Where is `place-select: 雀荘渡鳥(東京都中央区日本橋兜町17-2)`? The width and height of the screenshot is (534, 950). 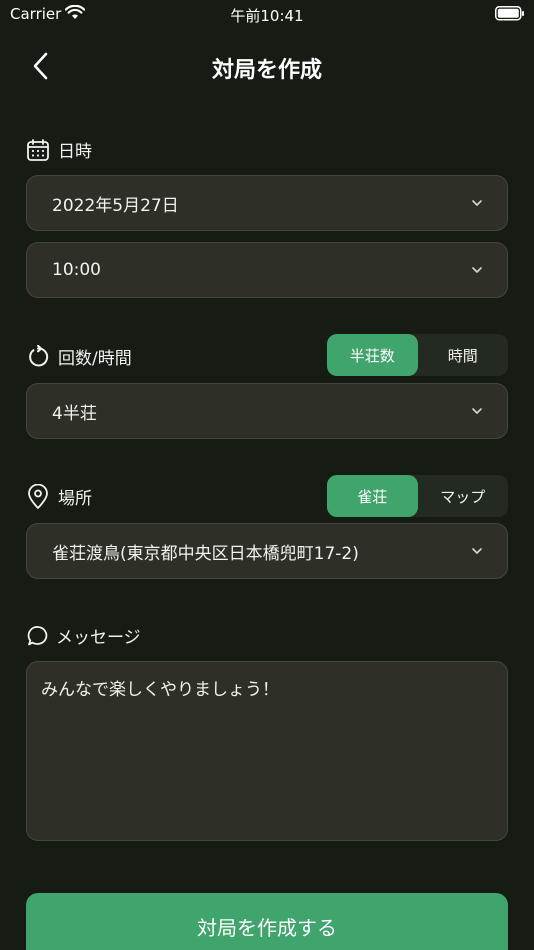
place-select: 雀荘渡鳥(東京都中央区日本橋兜町17-2) is located at coordinates (267, 551).